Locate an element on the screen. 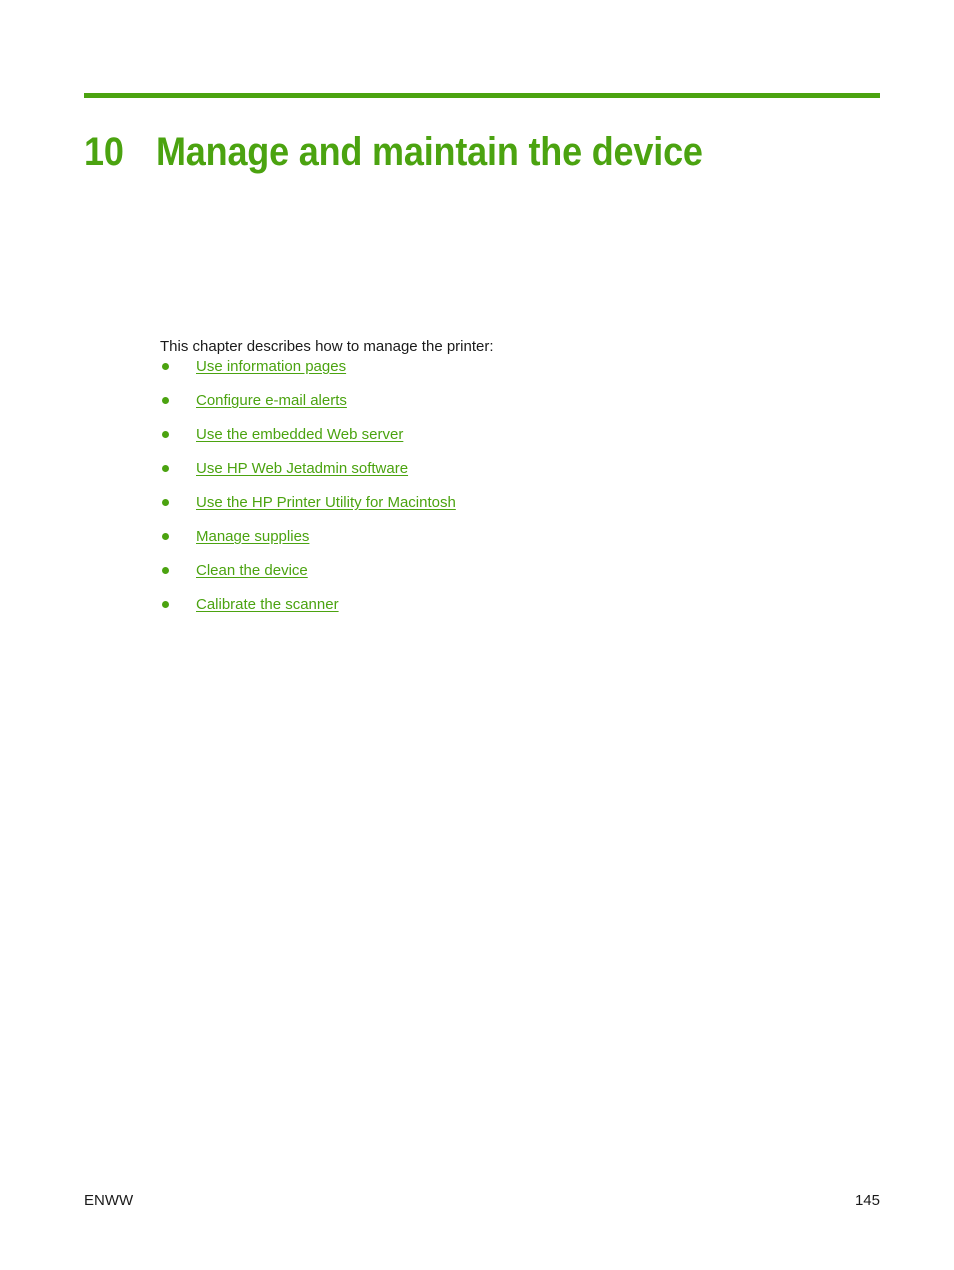 The image size is (954, 1270). list-item: Use the embedded Web server is located at coordinates (510, 441).